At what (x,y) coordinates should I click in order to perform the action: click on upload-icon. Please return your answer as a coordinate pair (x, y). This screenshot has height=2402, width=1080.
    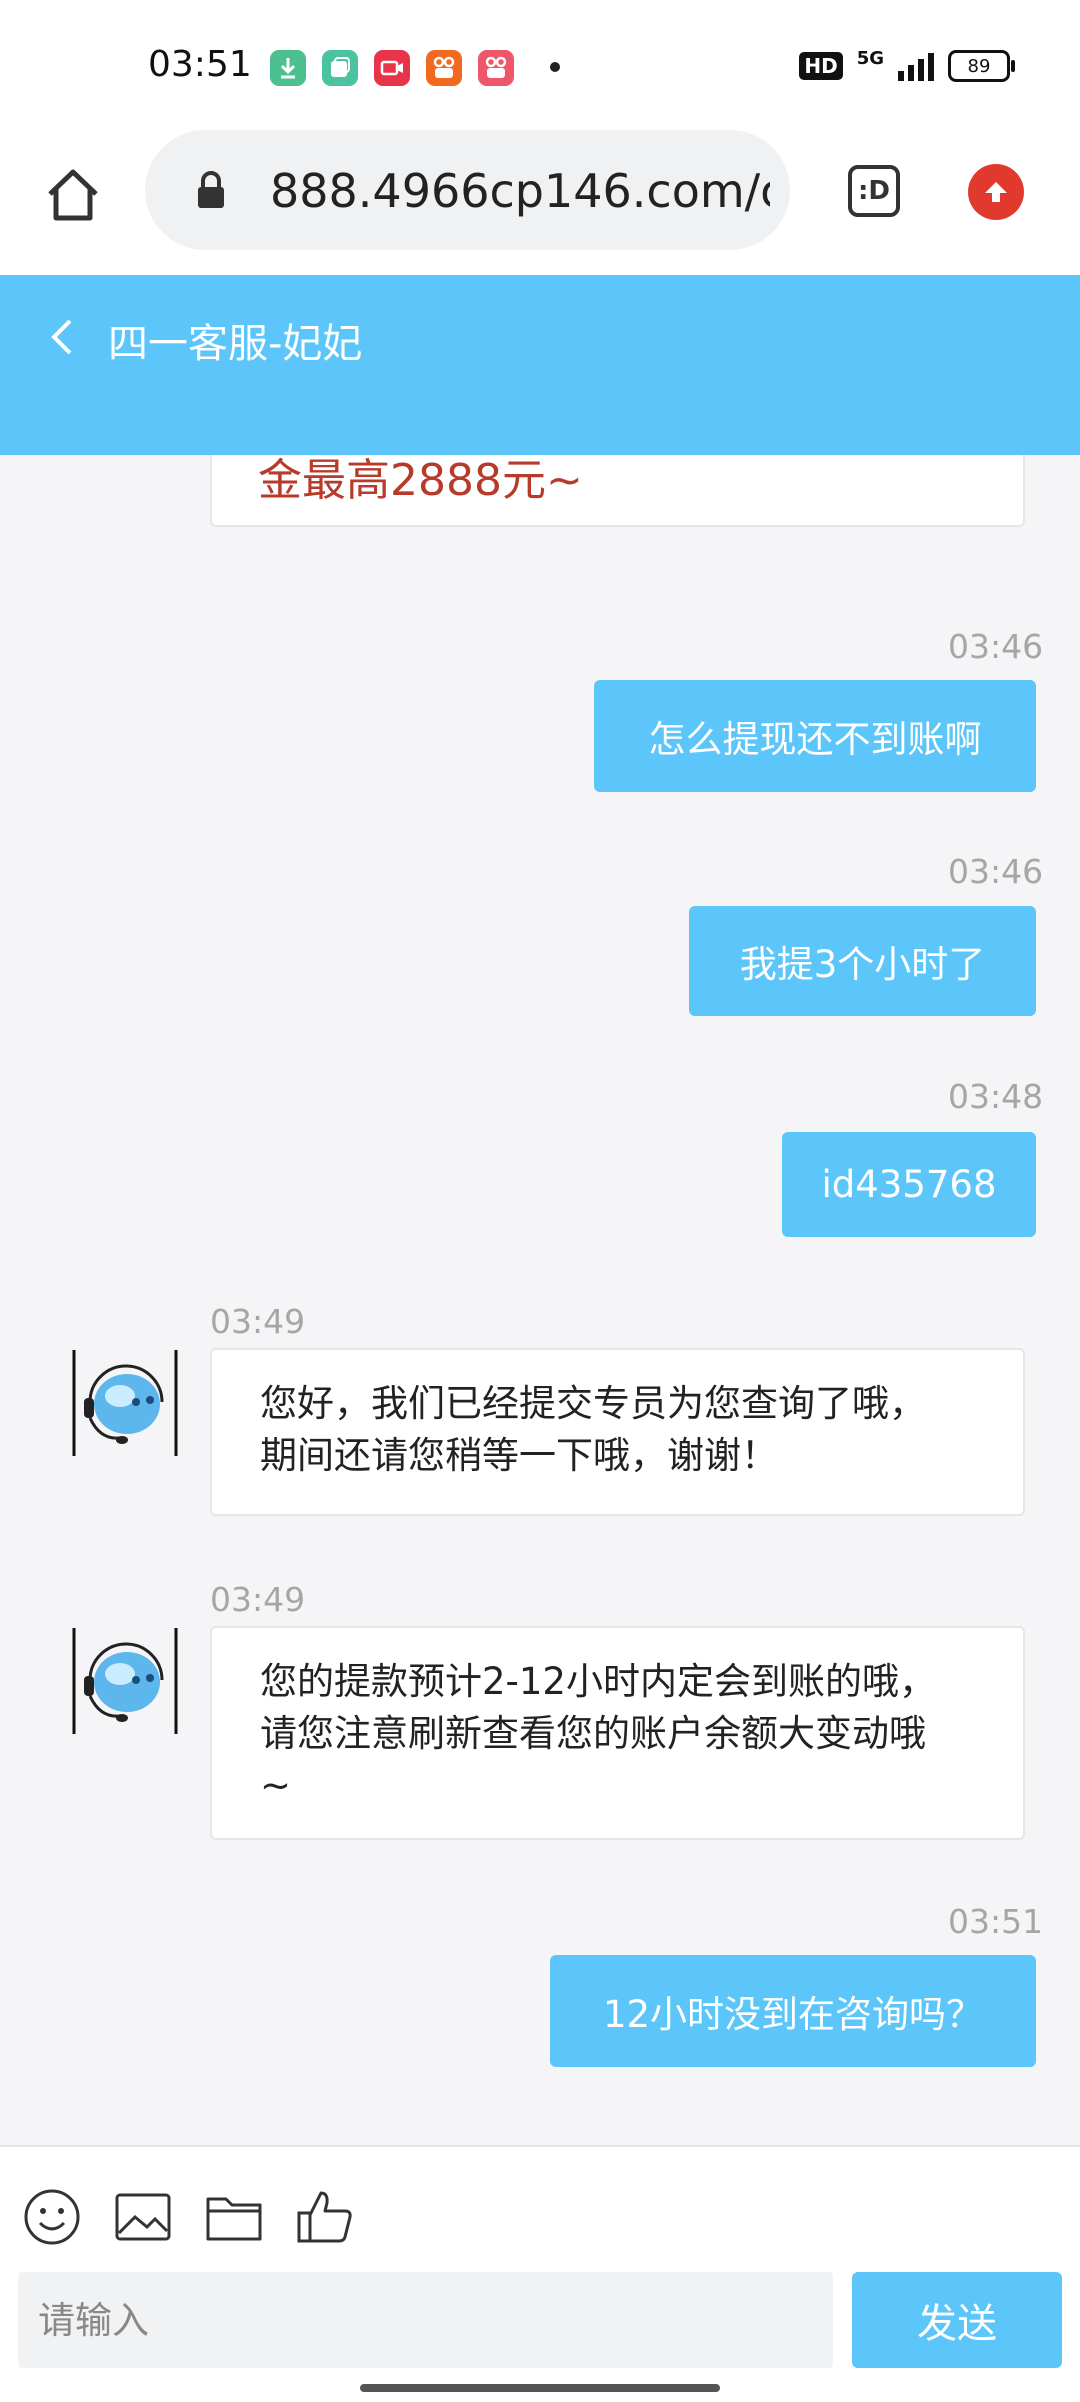
    Looking at the image, I should click on (996, 192).